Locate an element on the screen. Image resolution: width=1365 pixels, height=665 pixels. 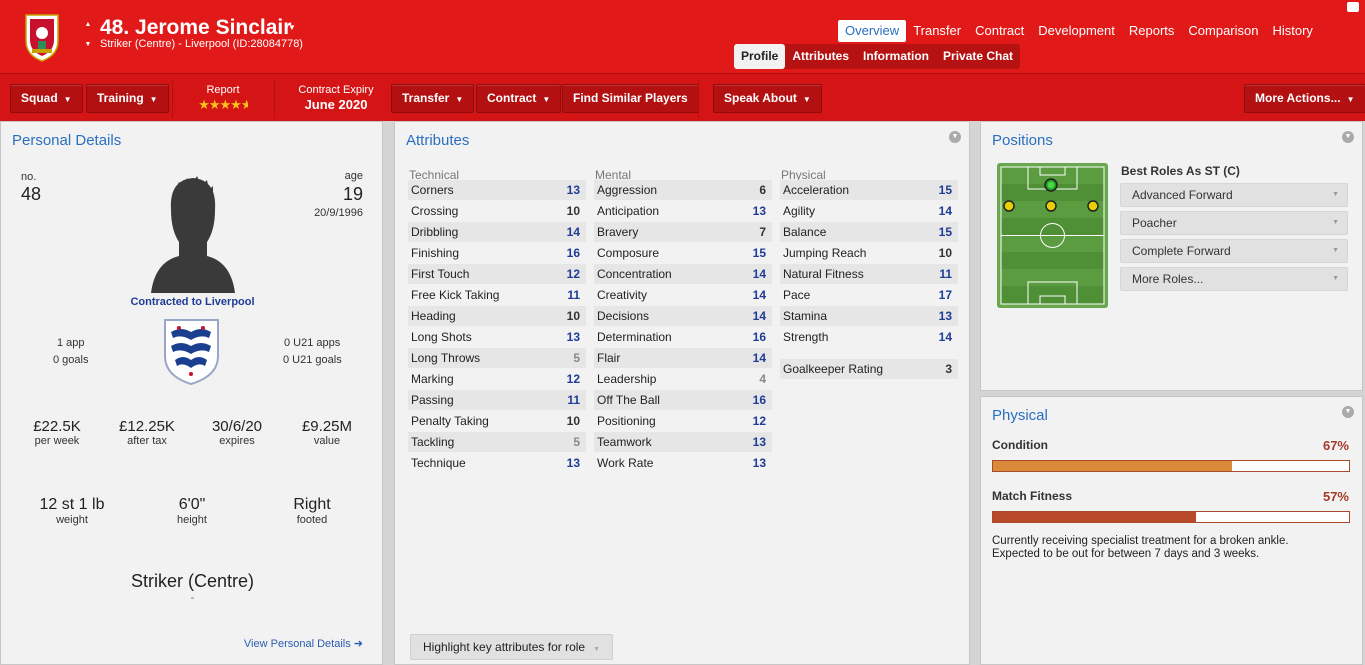
attribute-row: Penalty Taking 10 is located at coordinates (497, 421).